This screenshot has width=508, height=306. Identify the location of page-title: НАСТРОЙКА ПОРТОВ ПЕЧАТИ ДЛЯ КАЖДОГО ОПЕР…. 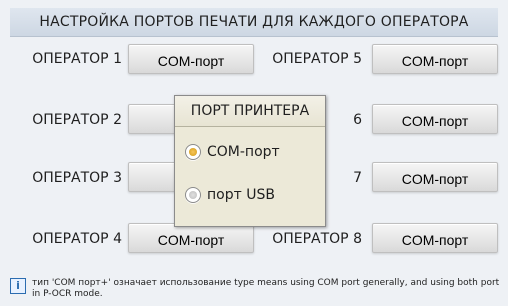
(254, 22).